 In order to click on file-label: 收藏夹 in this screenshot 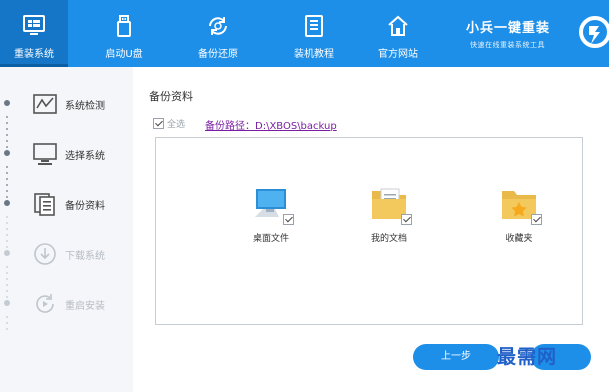, I will do `click(519, 239)`.